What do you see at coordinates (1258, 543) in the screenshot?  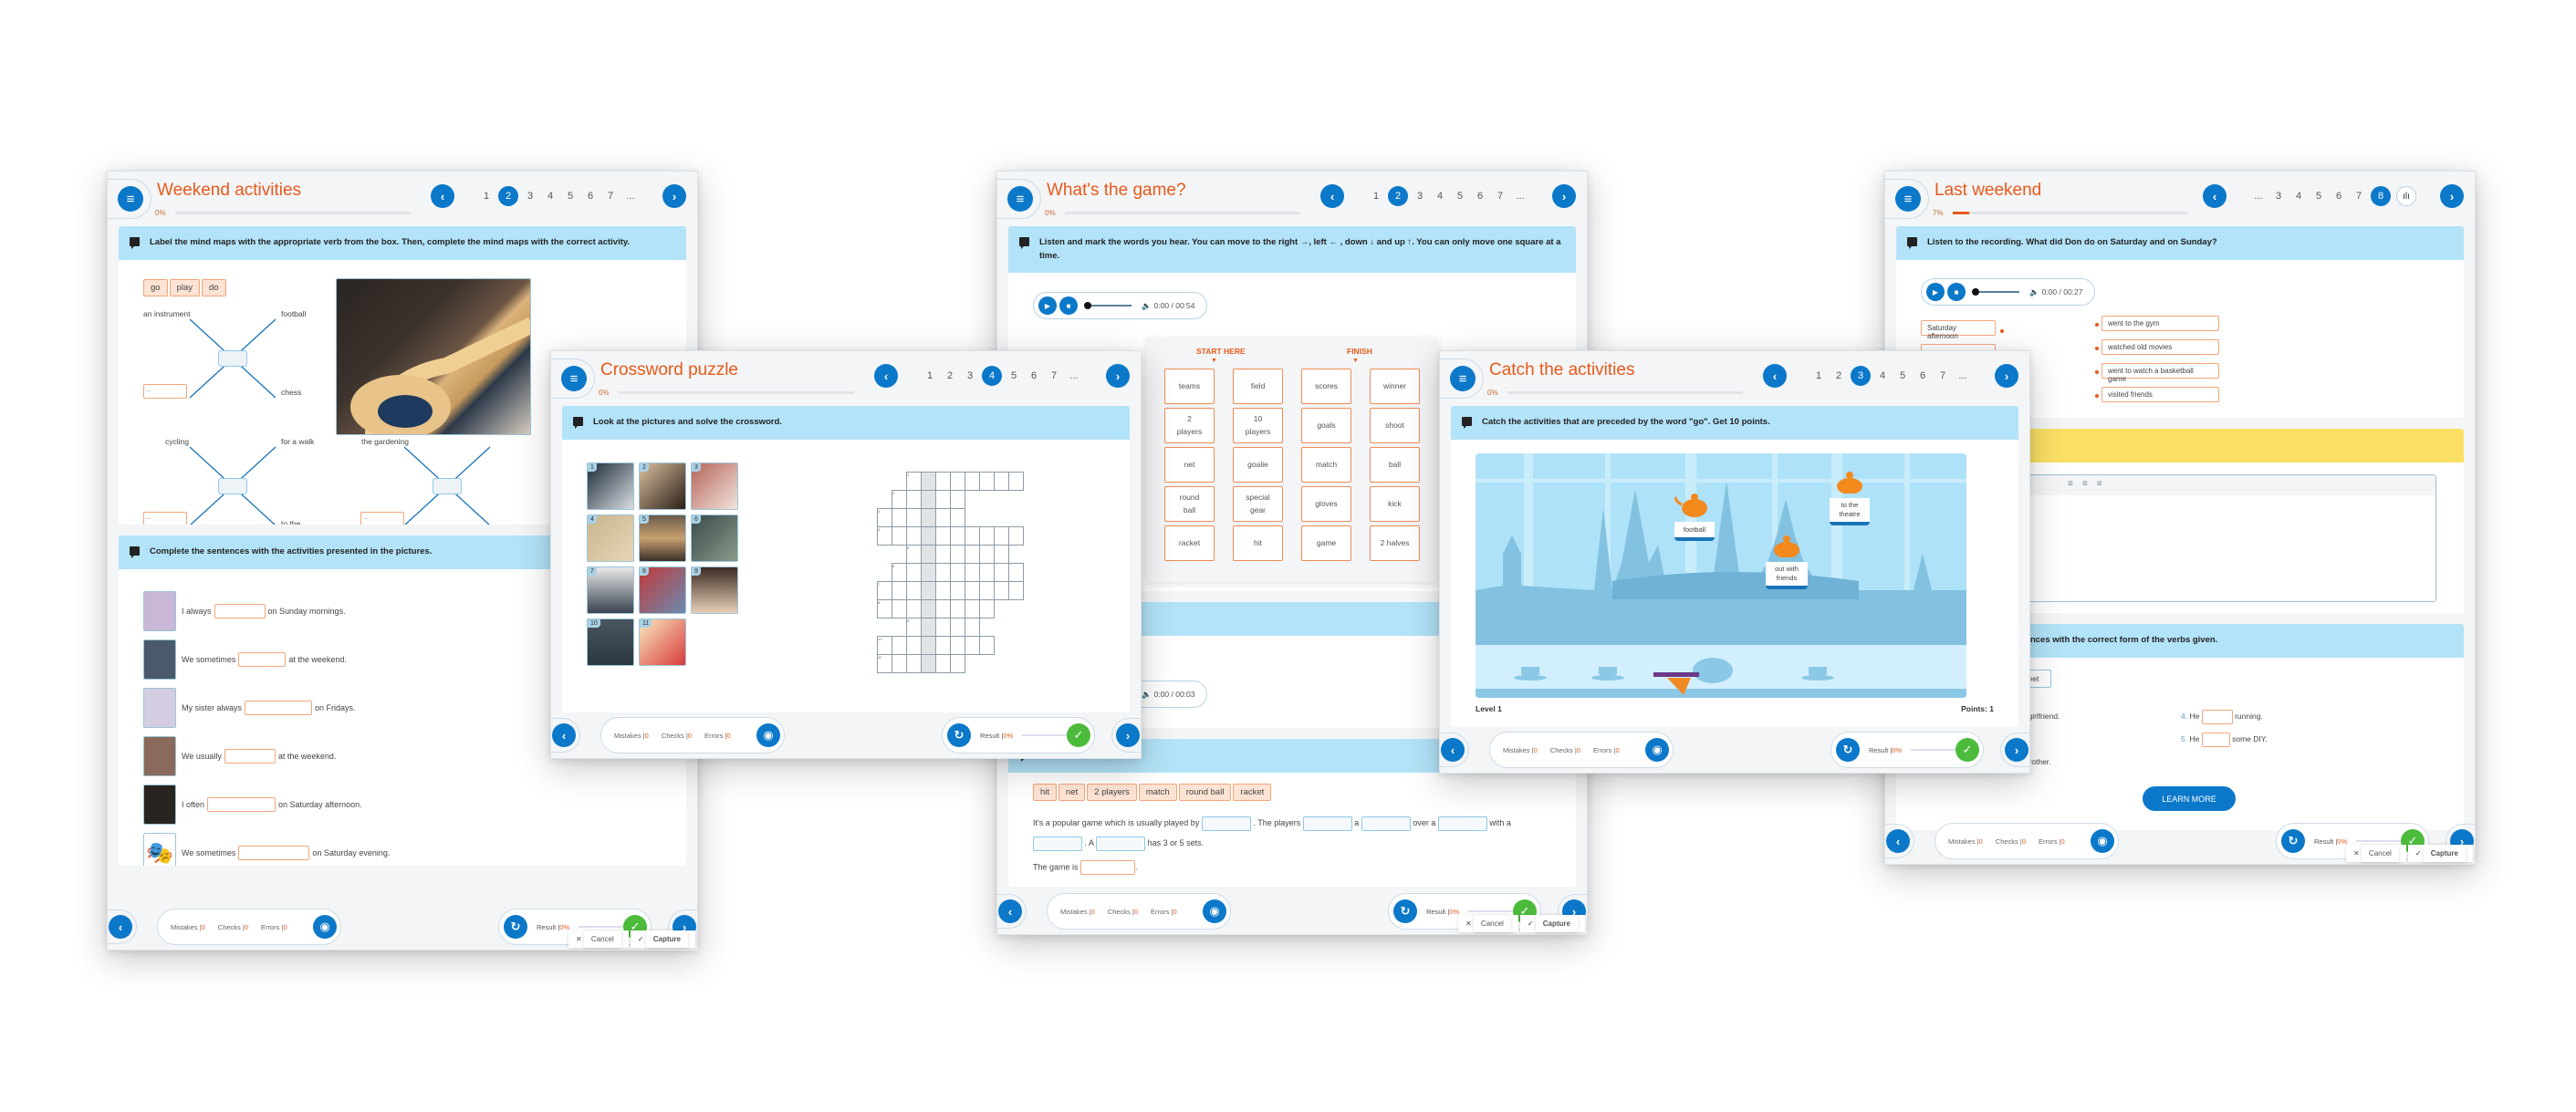 I see `maze-cell: hit` at bounding box center [1258, 543].